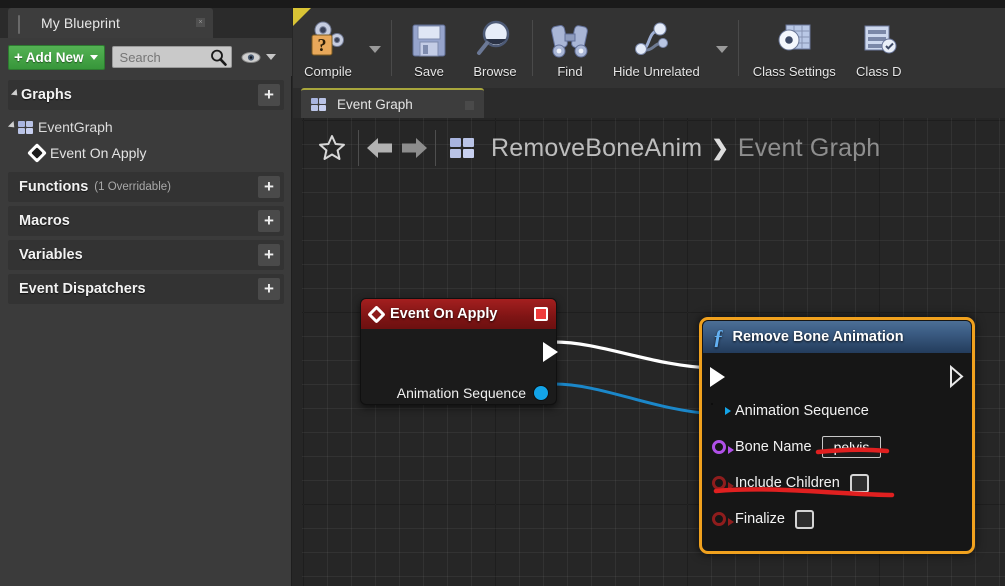  I want to click on node-event-on-apply: Event On Apply Animation Sequence, so click(459, 351).